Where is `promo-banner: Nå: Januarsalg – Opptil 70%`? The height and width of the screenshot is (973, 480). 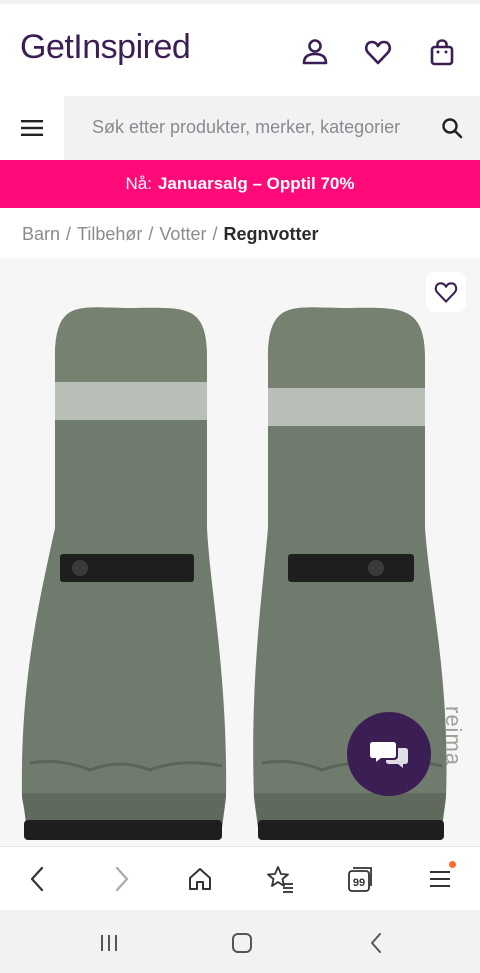 promo-banner: Nå: Januarsalg – Opptil 70% is located at coordinates (240, 184).